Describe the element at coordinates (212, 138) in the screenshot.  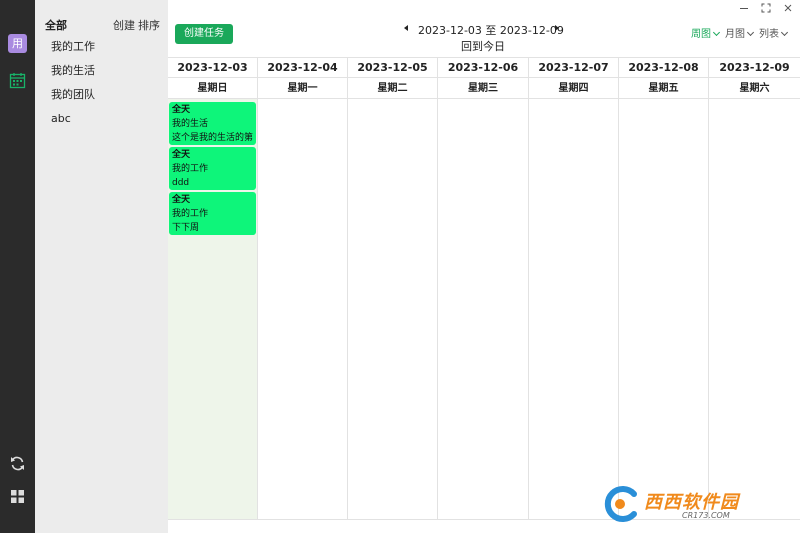
I see `event-title: 这个是我的生活的第` at that location.